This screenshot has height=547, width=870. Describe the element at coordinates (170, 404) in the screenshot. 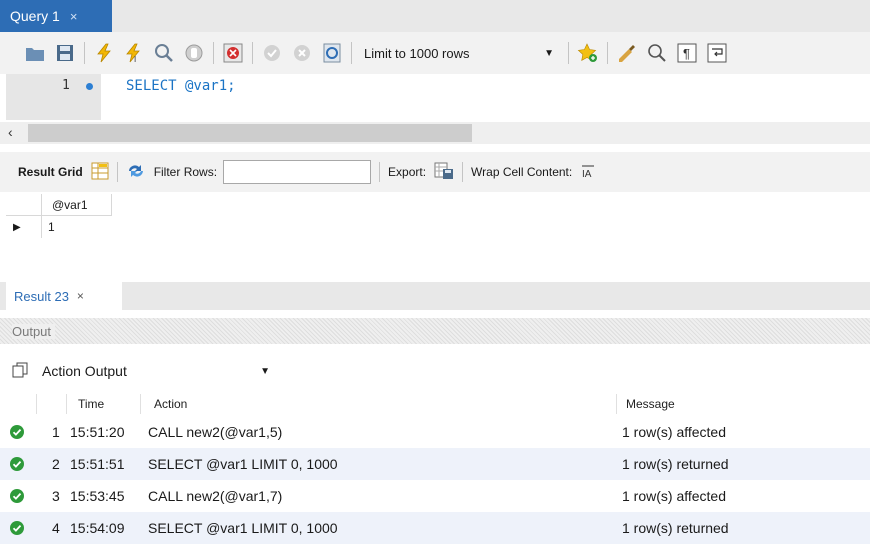

I see `column-header-action: Action` at that location.